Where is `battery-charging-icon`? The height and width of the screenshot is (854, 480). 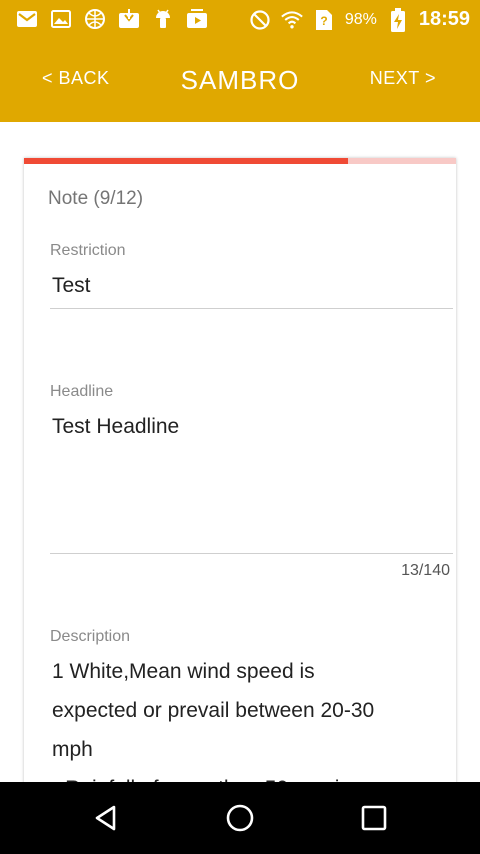 battery-charging-icon is located at coordinates (398, 19).